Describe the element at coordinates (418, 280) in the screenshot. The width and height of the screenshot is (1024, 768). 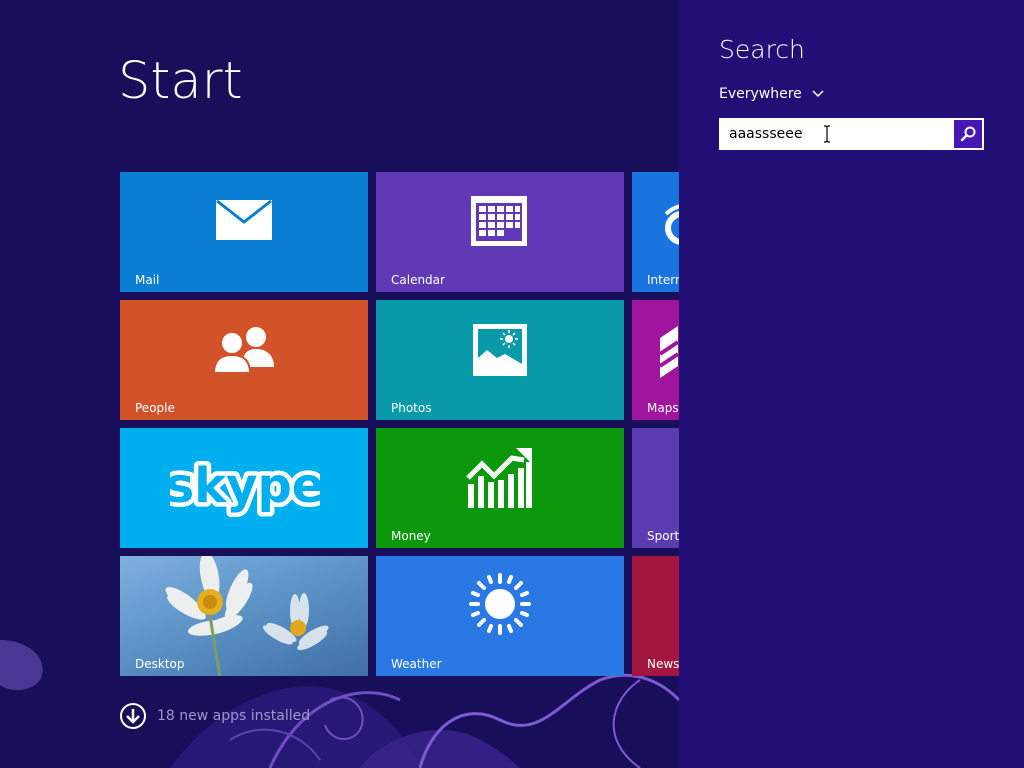
I see `tile-label: Calendar` at that location.